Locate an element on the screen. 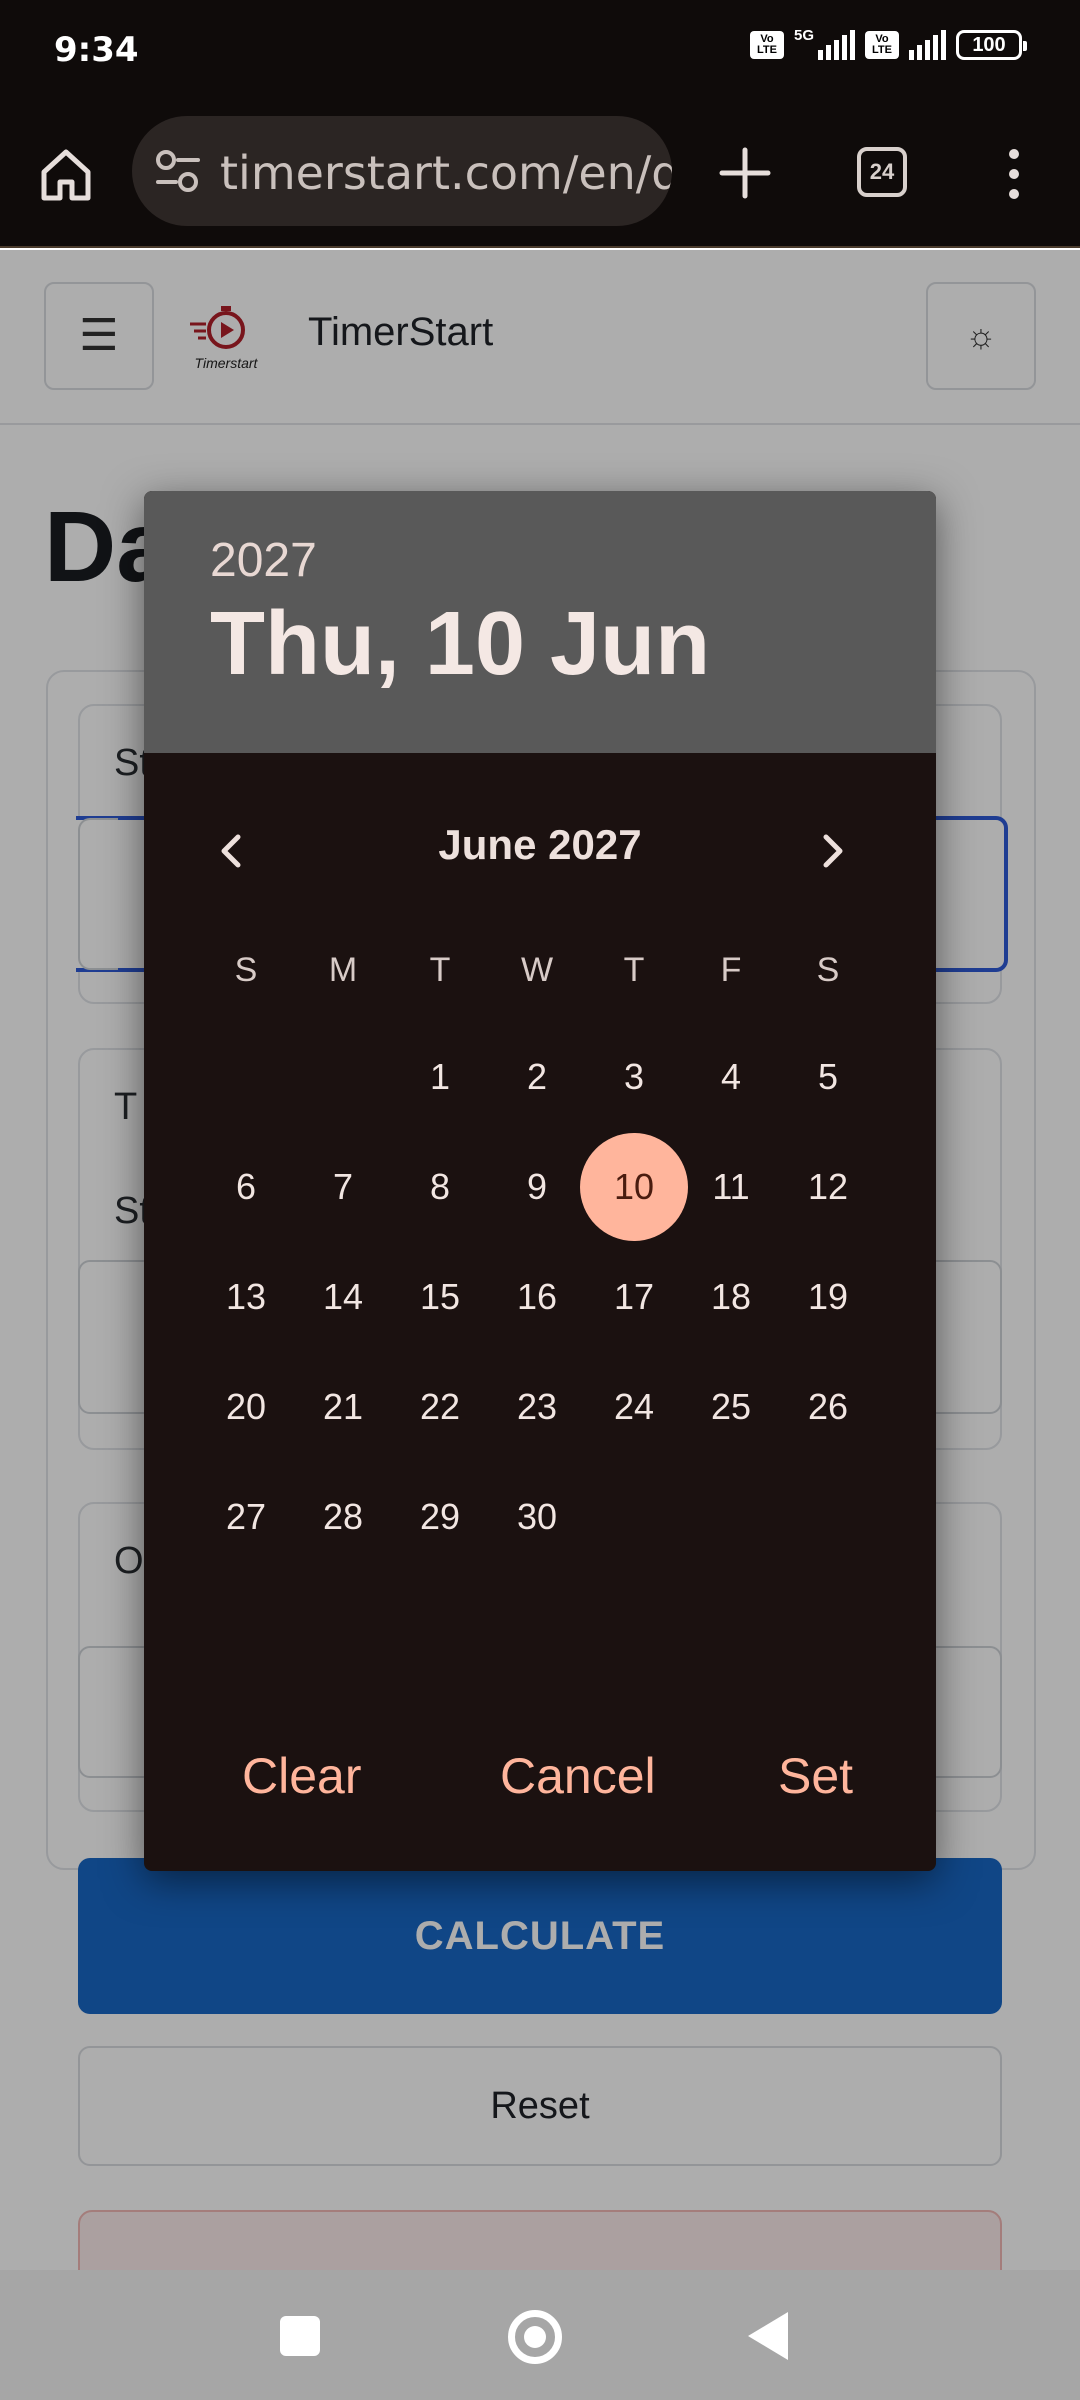  calendar-day: 2 is located at coordinates (537, 1077).